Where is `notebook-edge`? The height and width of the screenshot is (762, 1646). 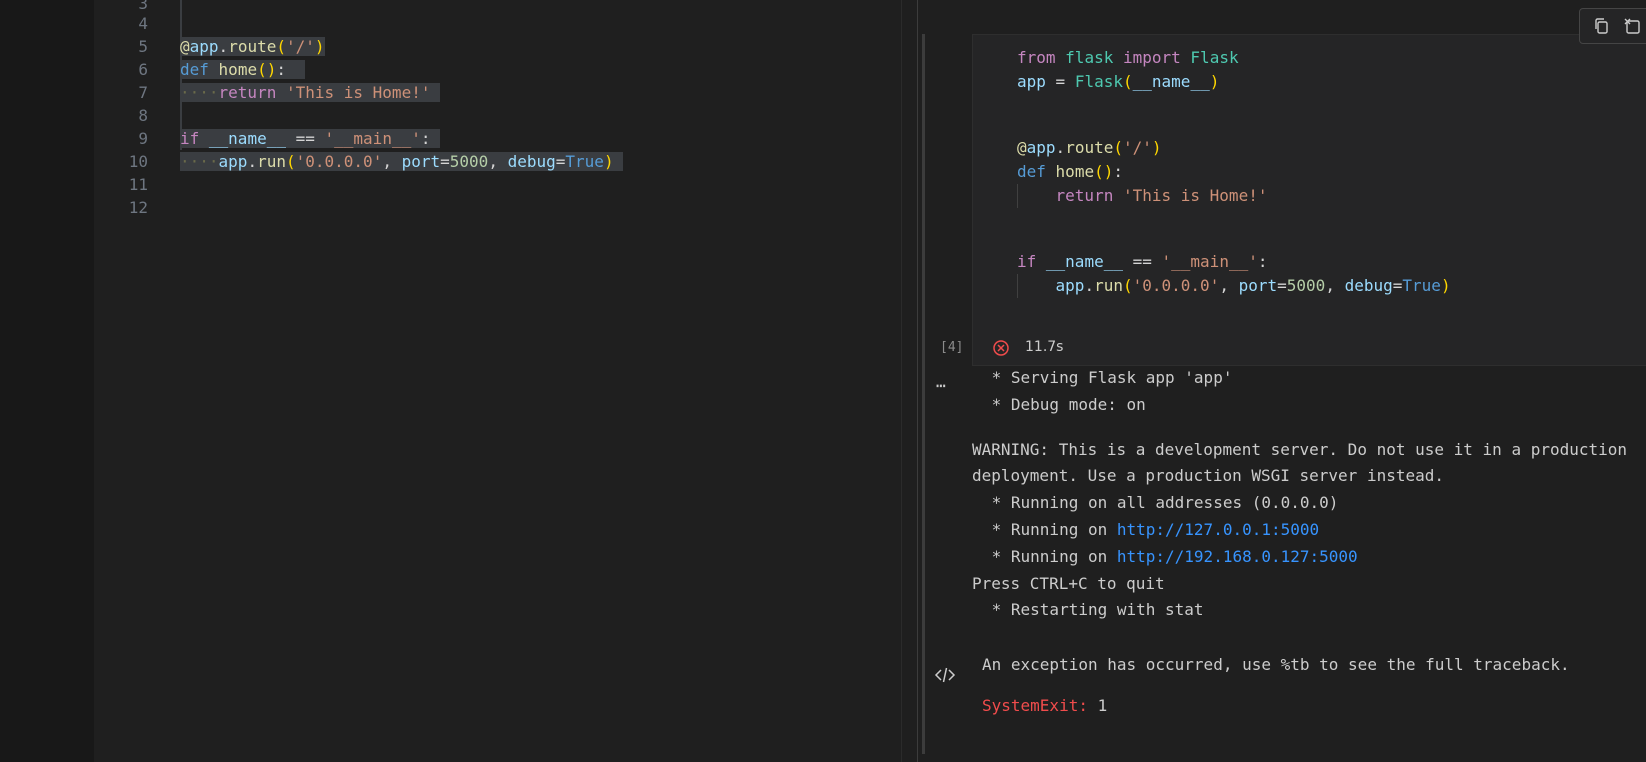
notebook-edge is located at coordinates (917, 381).